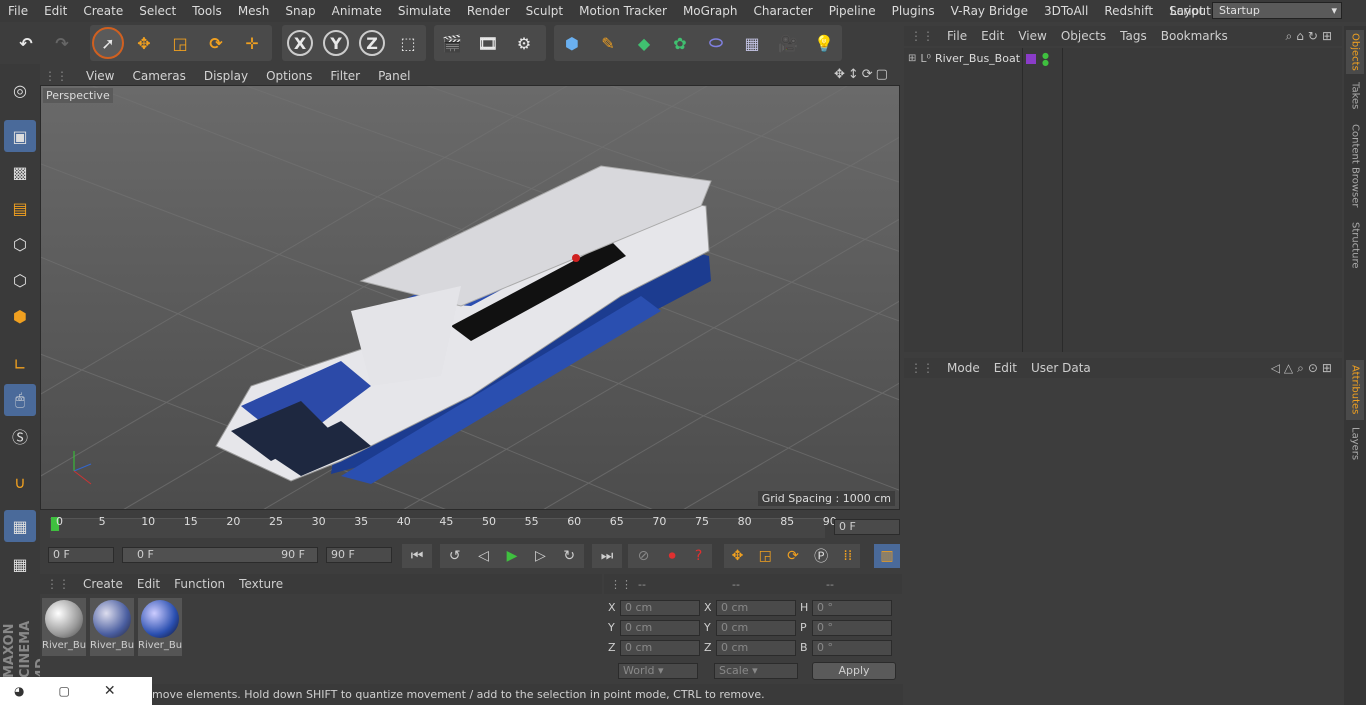 The image size is (1366, 705). Describe the element at coordinates (55, 11) in the screenshot. I see `menu-item-edit: Edit` at that location.